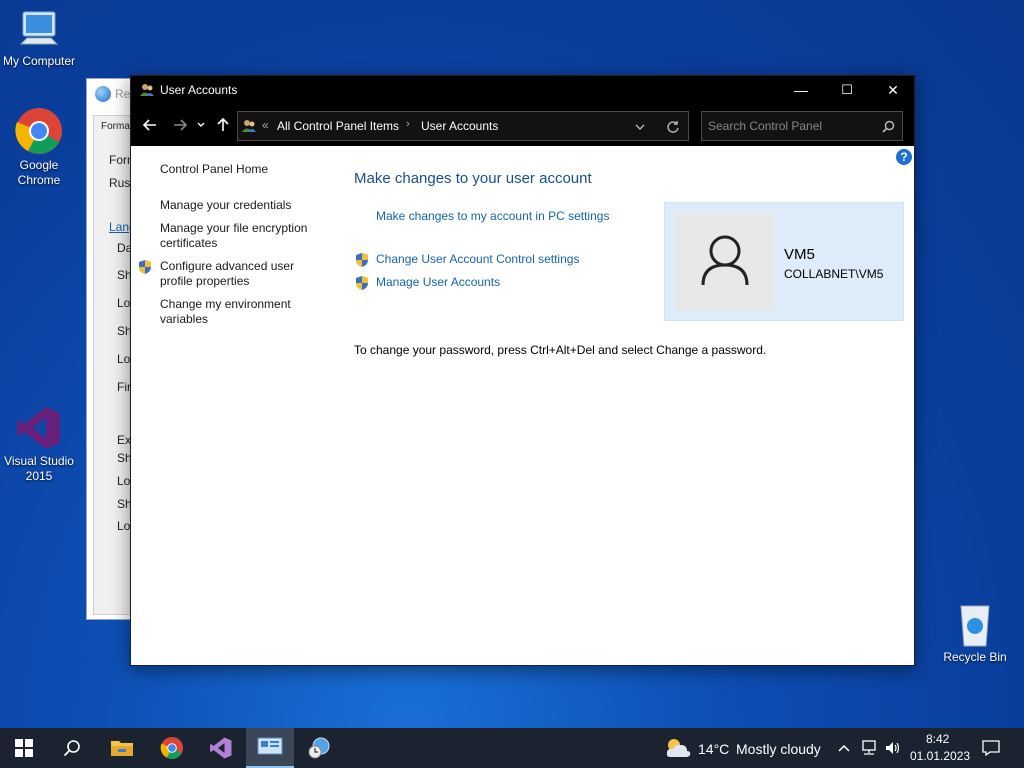 This screenshot has height=768, width=1024. What do you see at coordinates (459, 126) in the screenshot?
I see `breadcrumb-item-user-accounts: User Accounts` at bounding box center [459, 126].